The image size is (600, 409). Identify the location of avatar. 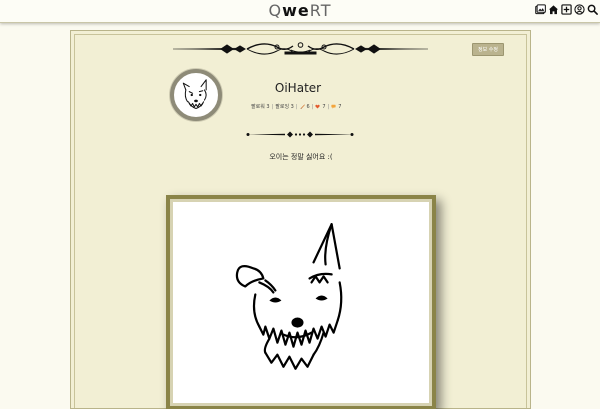
(196, 95).